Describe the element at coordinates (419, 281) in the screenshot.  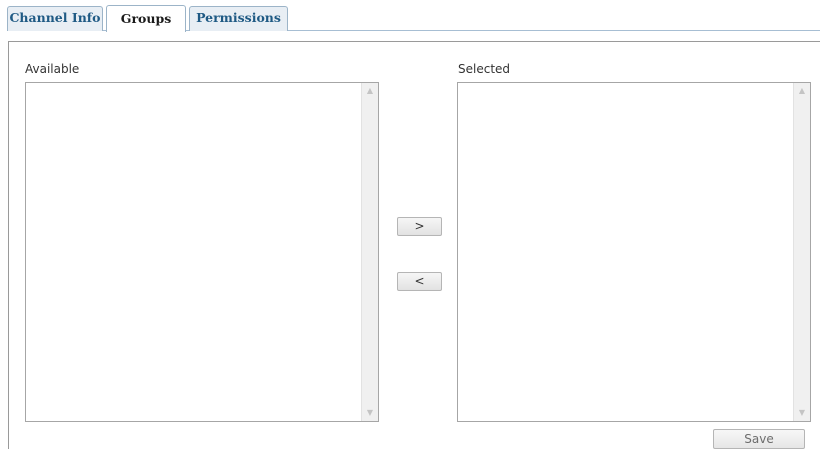
I see `remove-from-selected-button: <` at that location.